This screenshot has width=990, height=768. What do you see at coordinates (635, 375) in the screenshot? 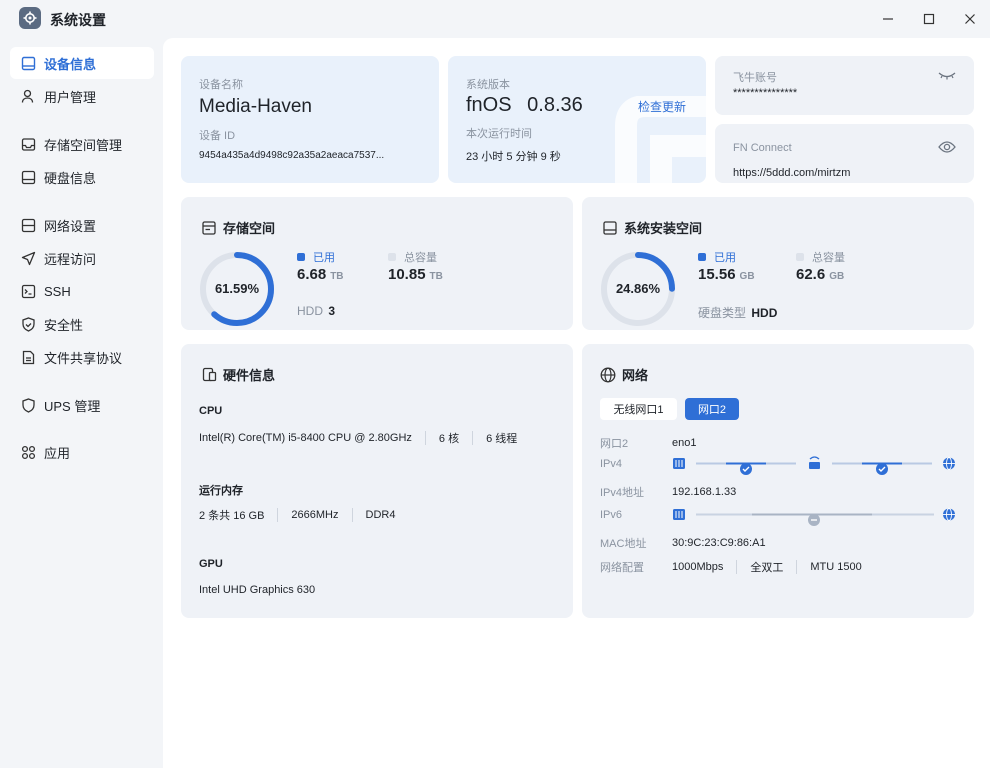
I see `network-title-text: 网络` at bounding box center [635, 375].